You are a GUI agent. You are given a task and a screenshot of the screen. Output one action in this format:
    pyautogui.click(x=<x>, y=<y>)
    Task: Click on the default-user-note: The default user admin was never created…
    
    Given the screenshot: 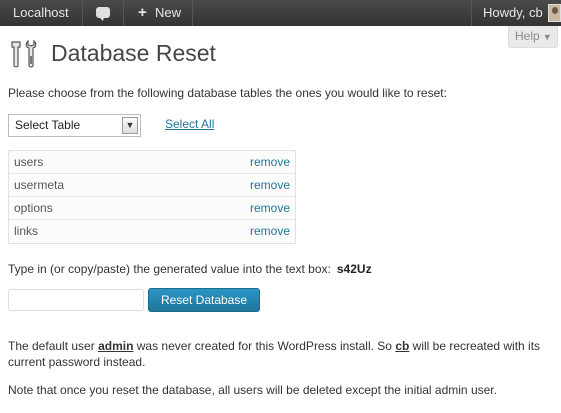 What is the action you would take?
    pyautogui.click(x=282, y=354)
    